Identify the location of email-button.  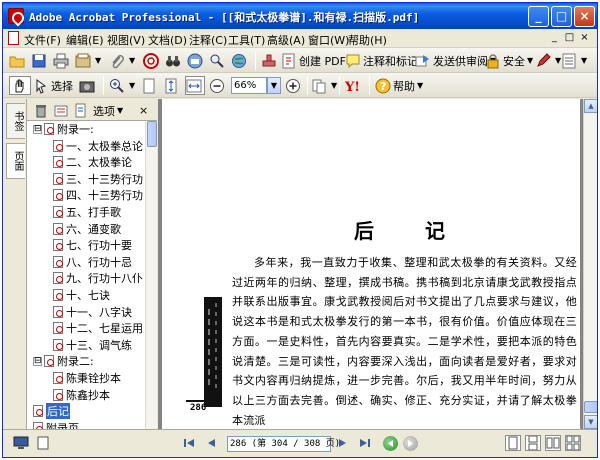
(196, 60).